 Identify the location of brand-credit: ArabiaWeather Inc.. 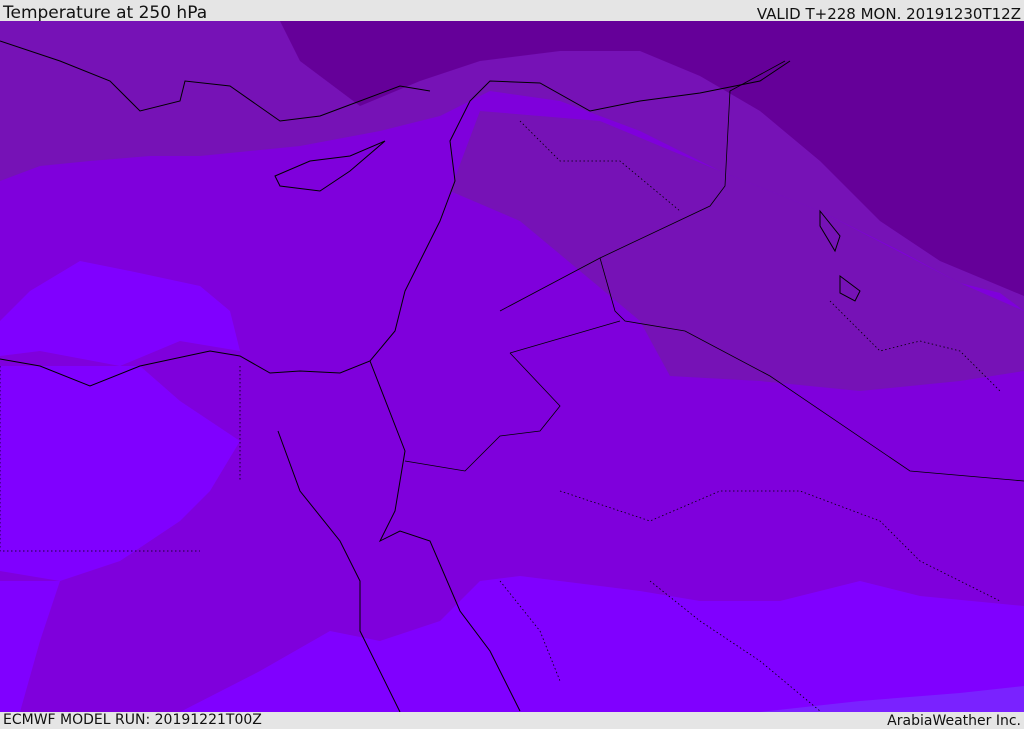
(954, 721).